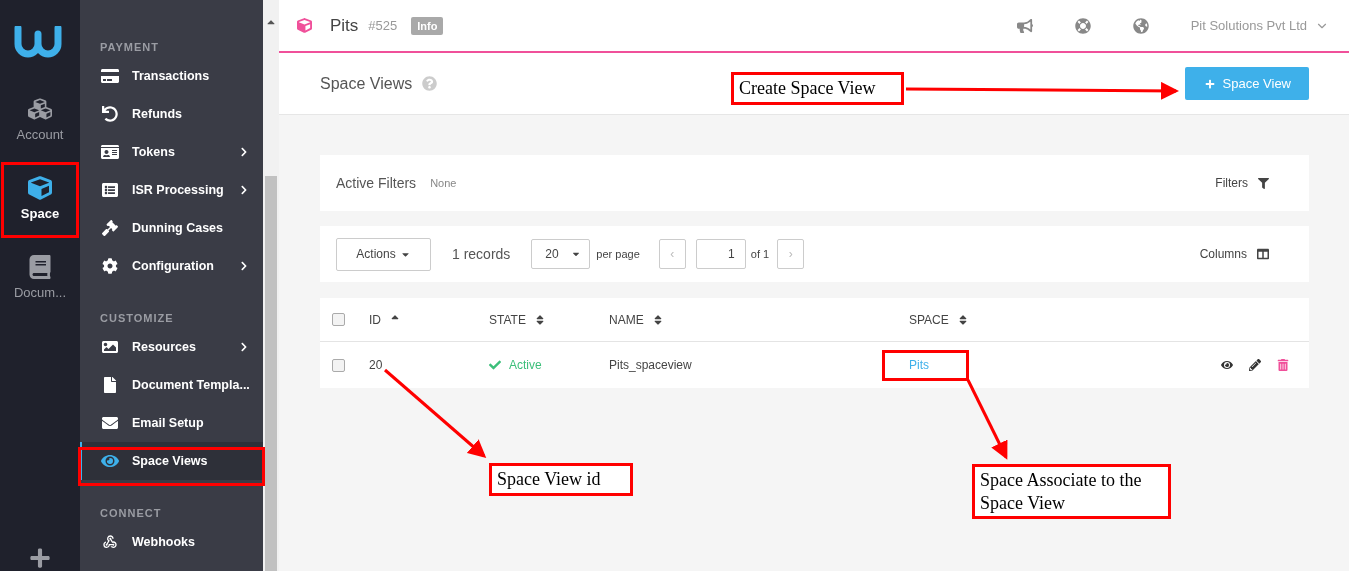 The width and height of the screenshot is (1349, 571). I want to click on globe-icon, so click(1140, 25).